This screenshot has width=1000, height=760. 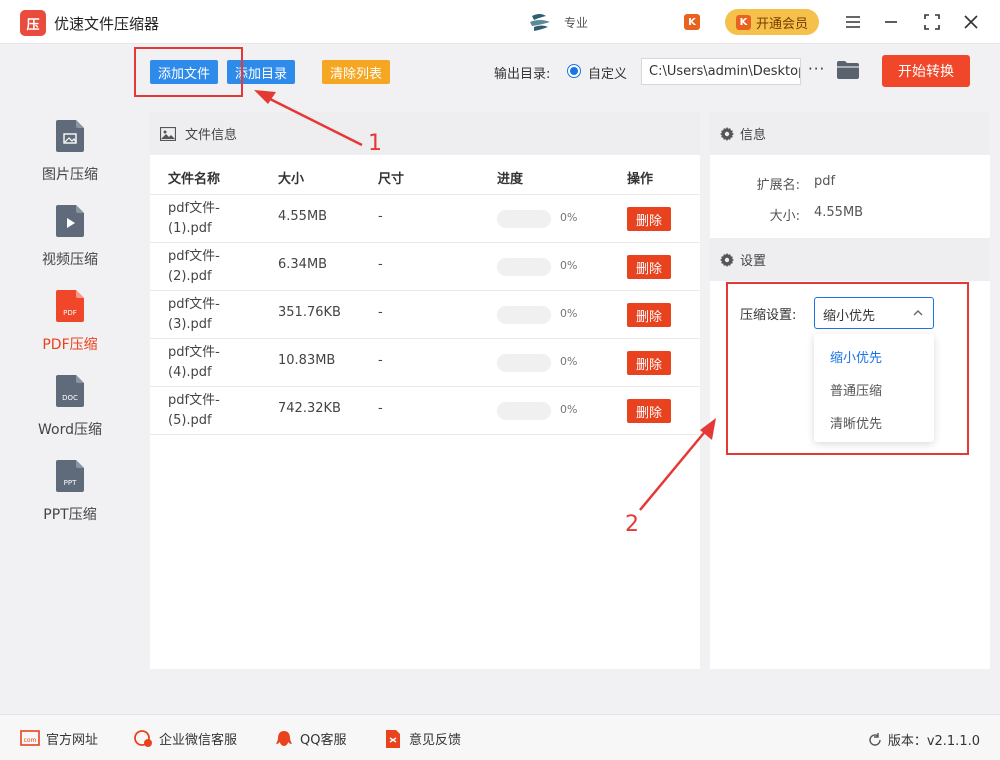 I want to click on svg-text: PPT, so click(x=70, y=483).